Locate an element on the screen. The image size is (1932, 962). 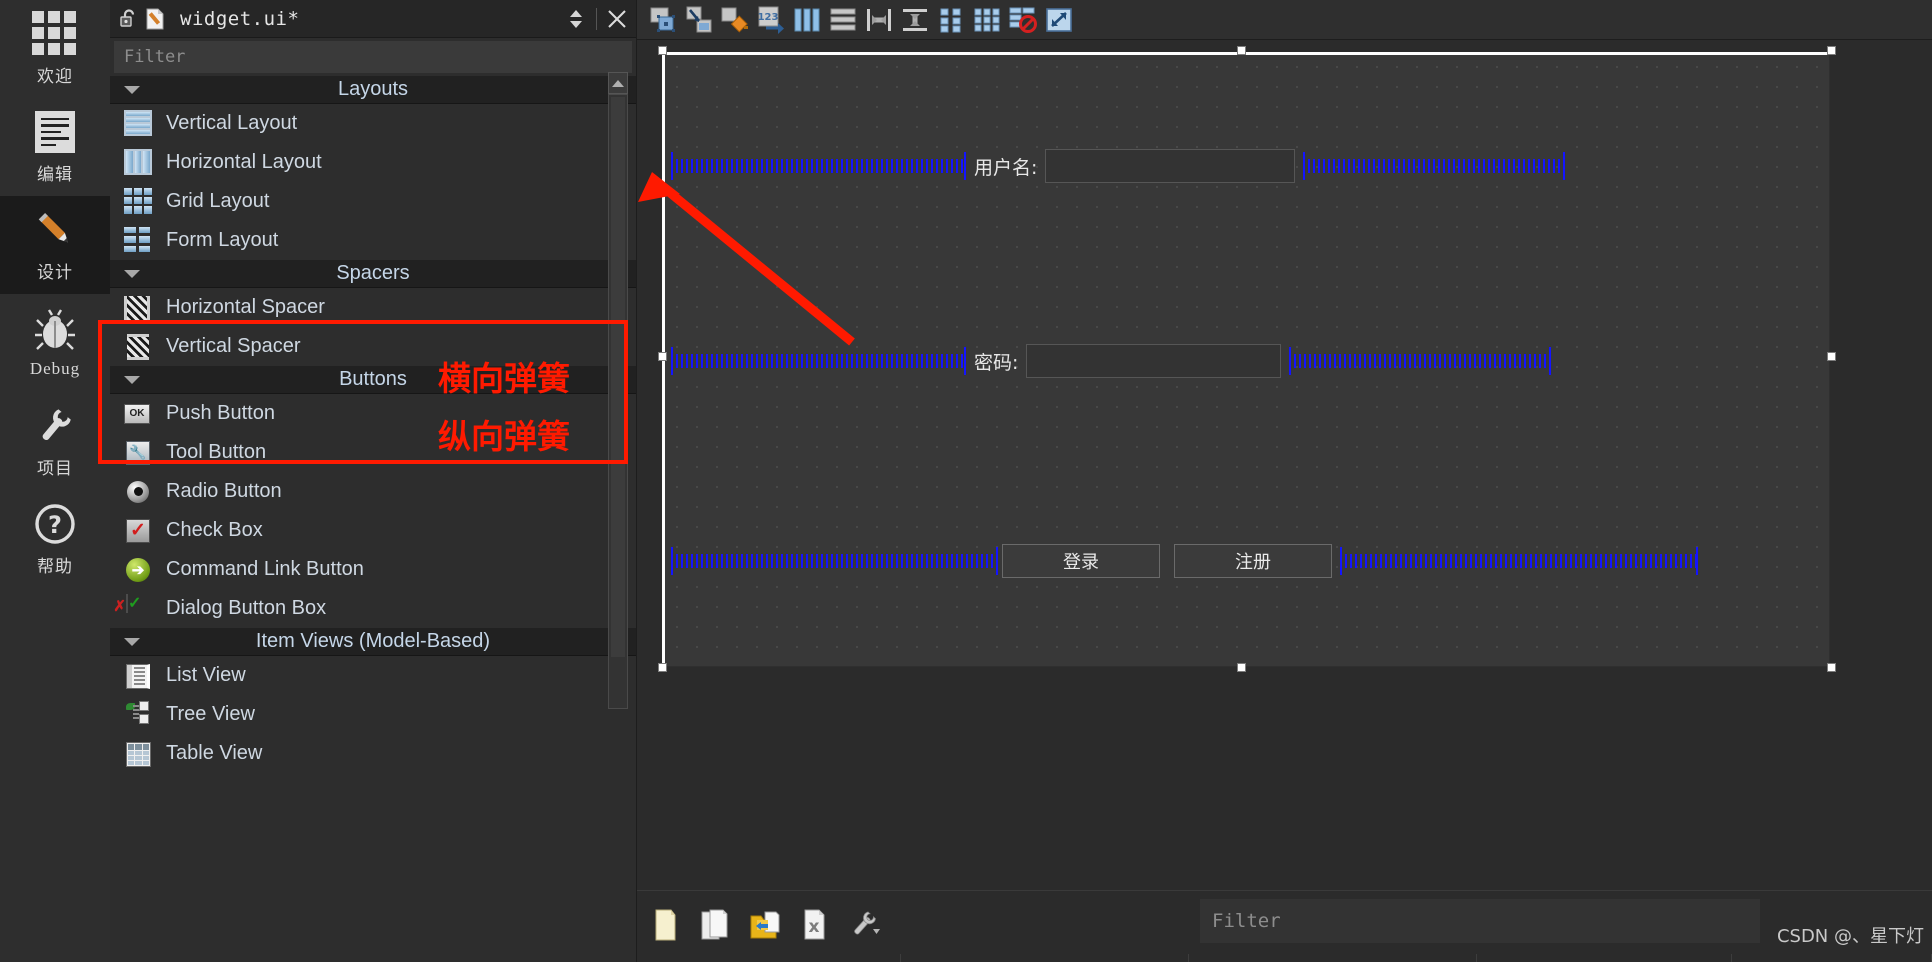
layout-form-icon is located at coordinates (951, 20).